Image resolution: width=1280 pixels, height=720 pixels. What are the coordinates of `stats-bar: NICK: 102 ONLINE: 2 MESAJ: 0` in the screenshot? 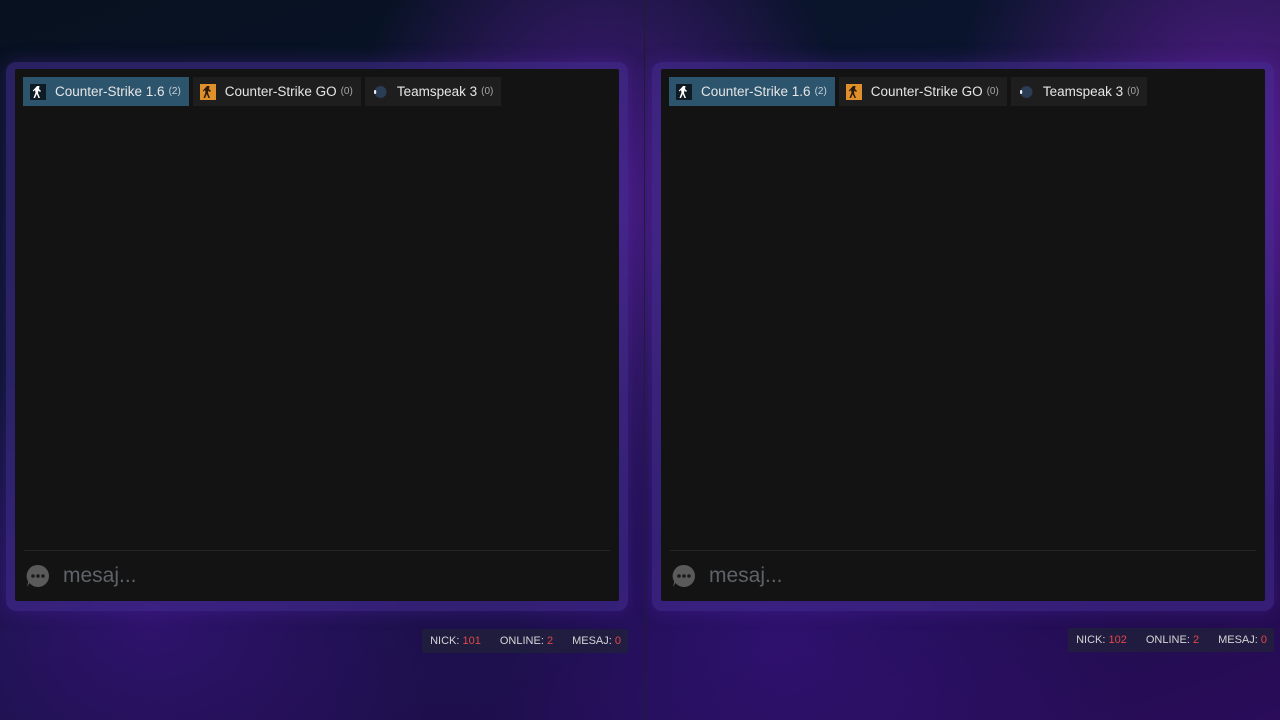 It's located at (1171, 640).